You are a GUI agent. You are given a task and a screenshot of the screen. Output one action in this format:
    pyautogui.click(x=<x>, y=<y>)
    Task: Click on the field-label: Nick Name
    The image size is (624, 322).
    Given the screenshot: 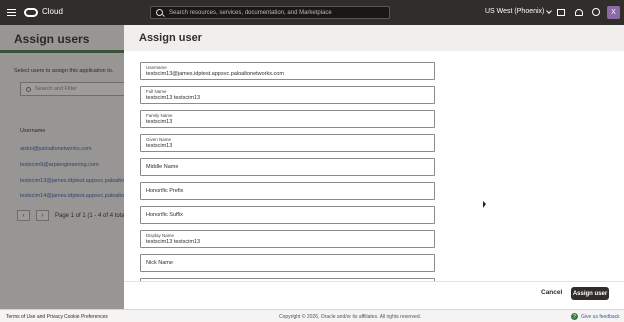 What is the action you would take?
    pyautogui.click(x=159, y=263)
    